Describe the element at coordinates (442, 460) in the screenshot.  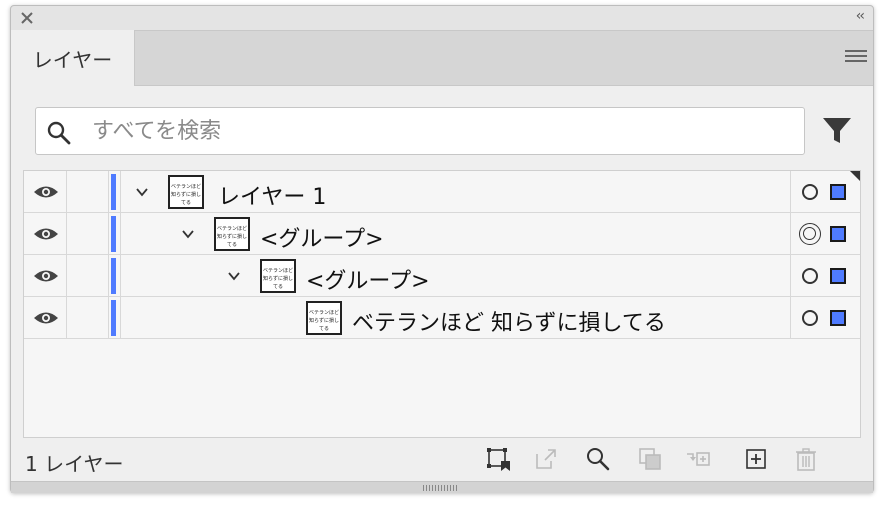
I see `panel-footer: 1 レイヤー` at that location.